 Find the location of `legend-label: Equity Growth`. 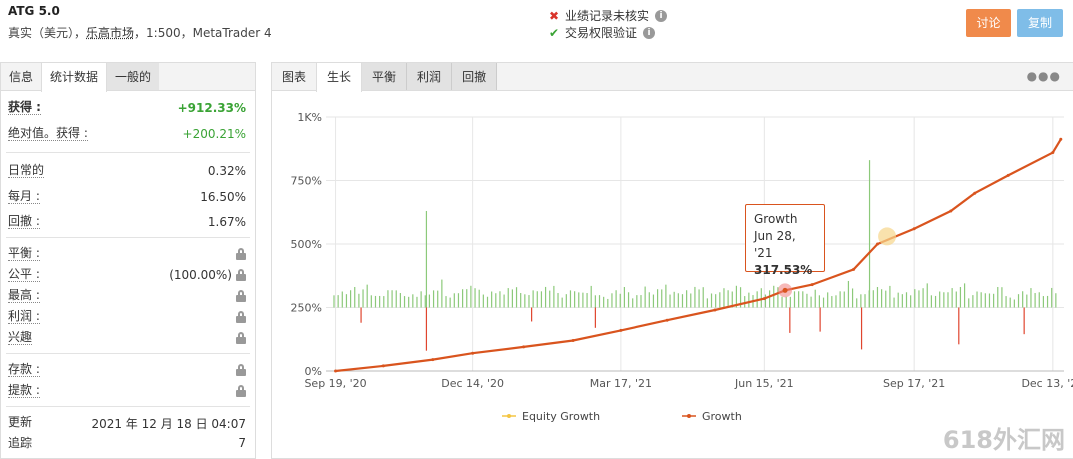

legend-label: Equity Growth is located at coordinates (561, 416).